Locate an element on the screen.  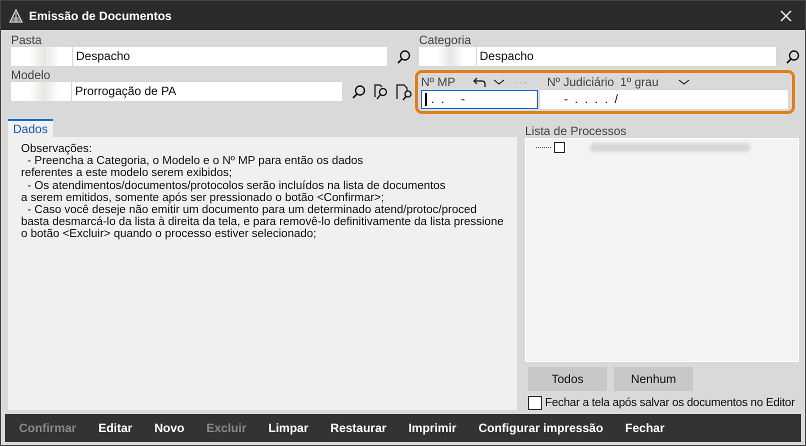
action-button: Limpar is located at coordinates (288, 428).